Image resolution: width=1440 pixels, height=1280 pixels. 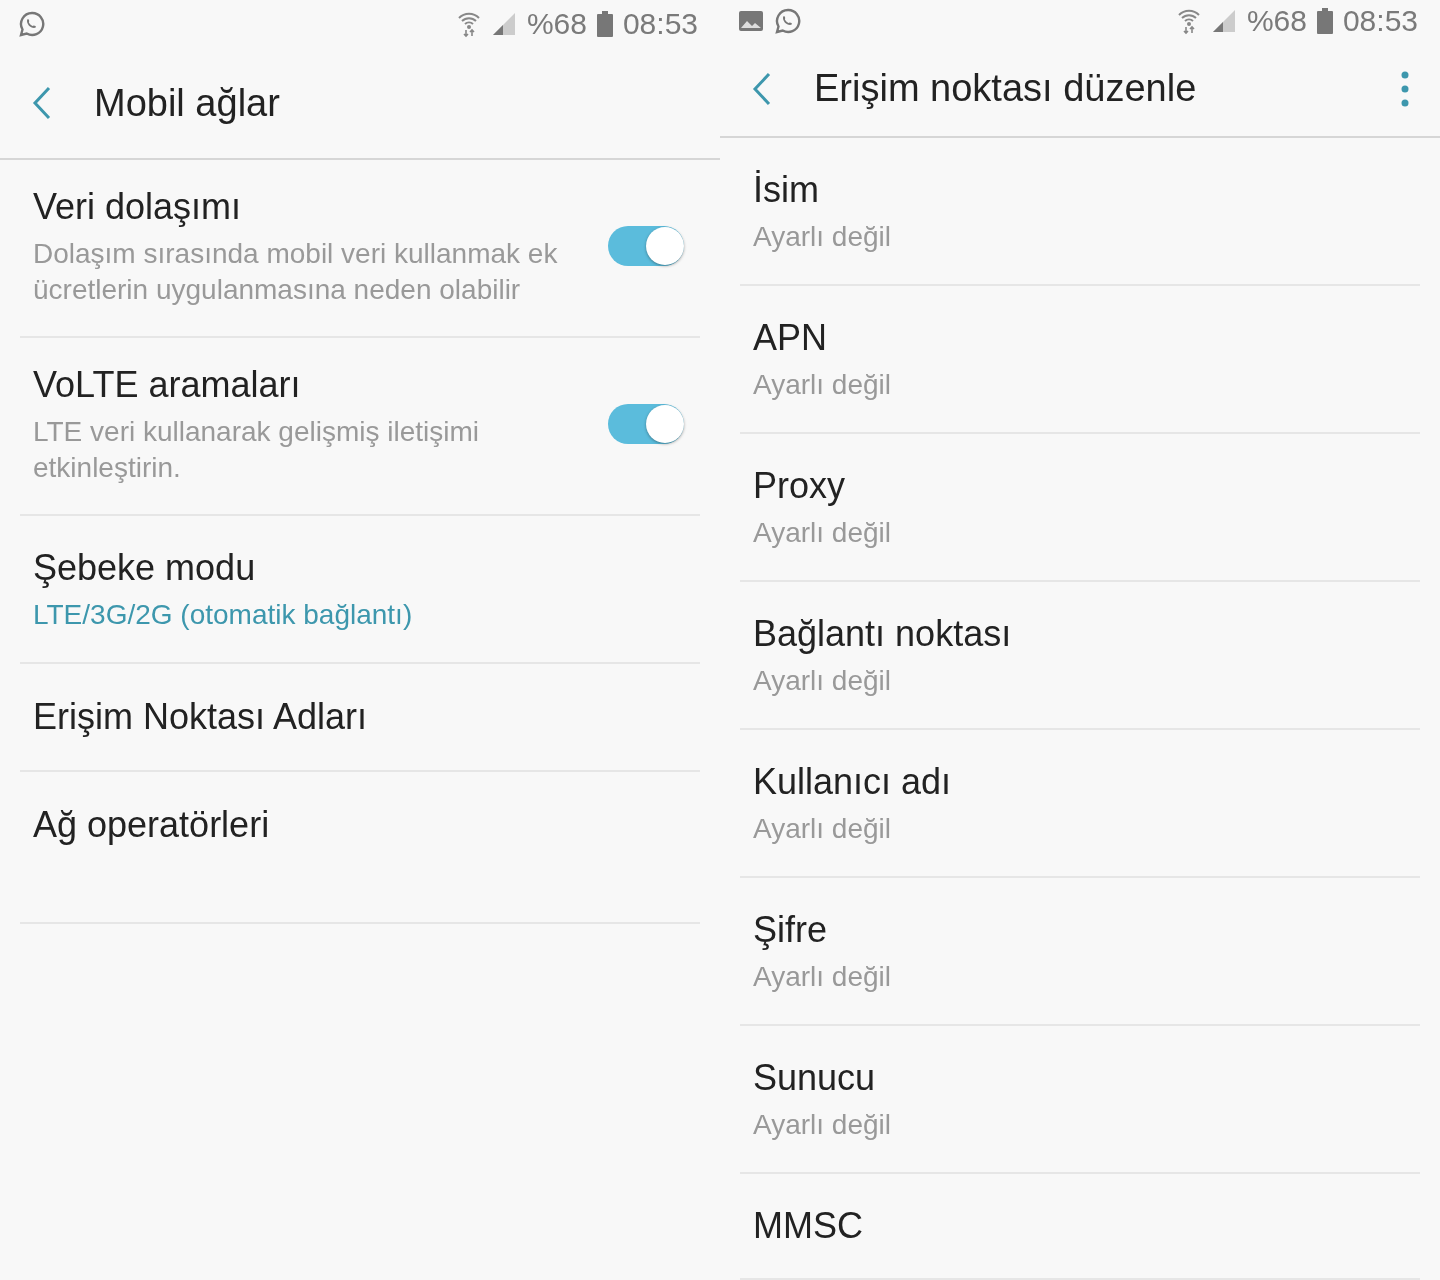 I want to click on image-icon, so click(x=751, y=20).